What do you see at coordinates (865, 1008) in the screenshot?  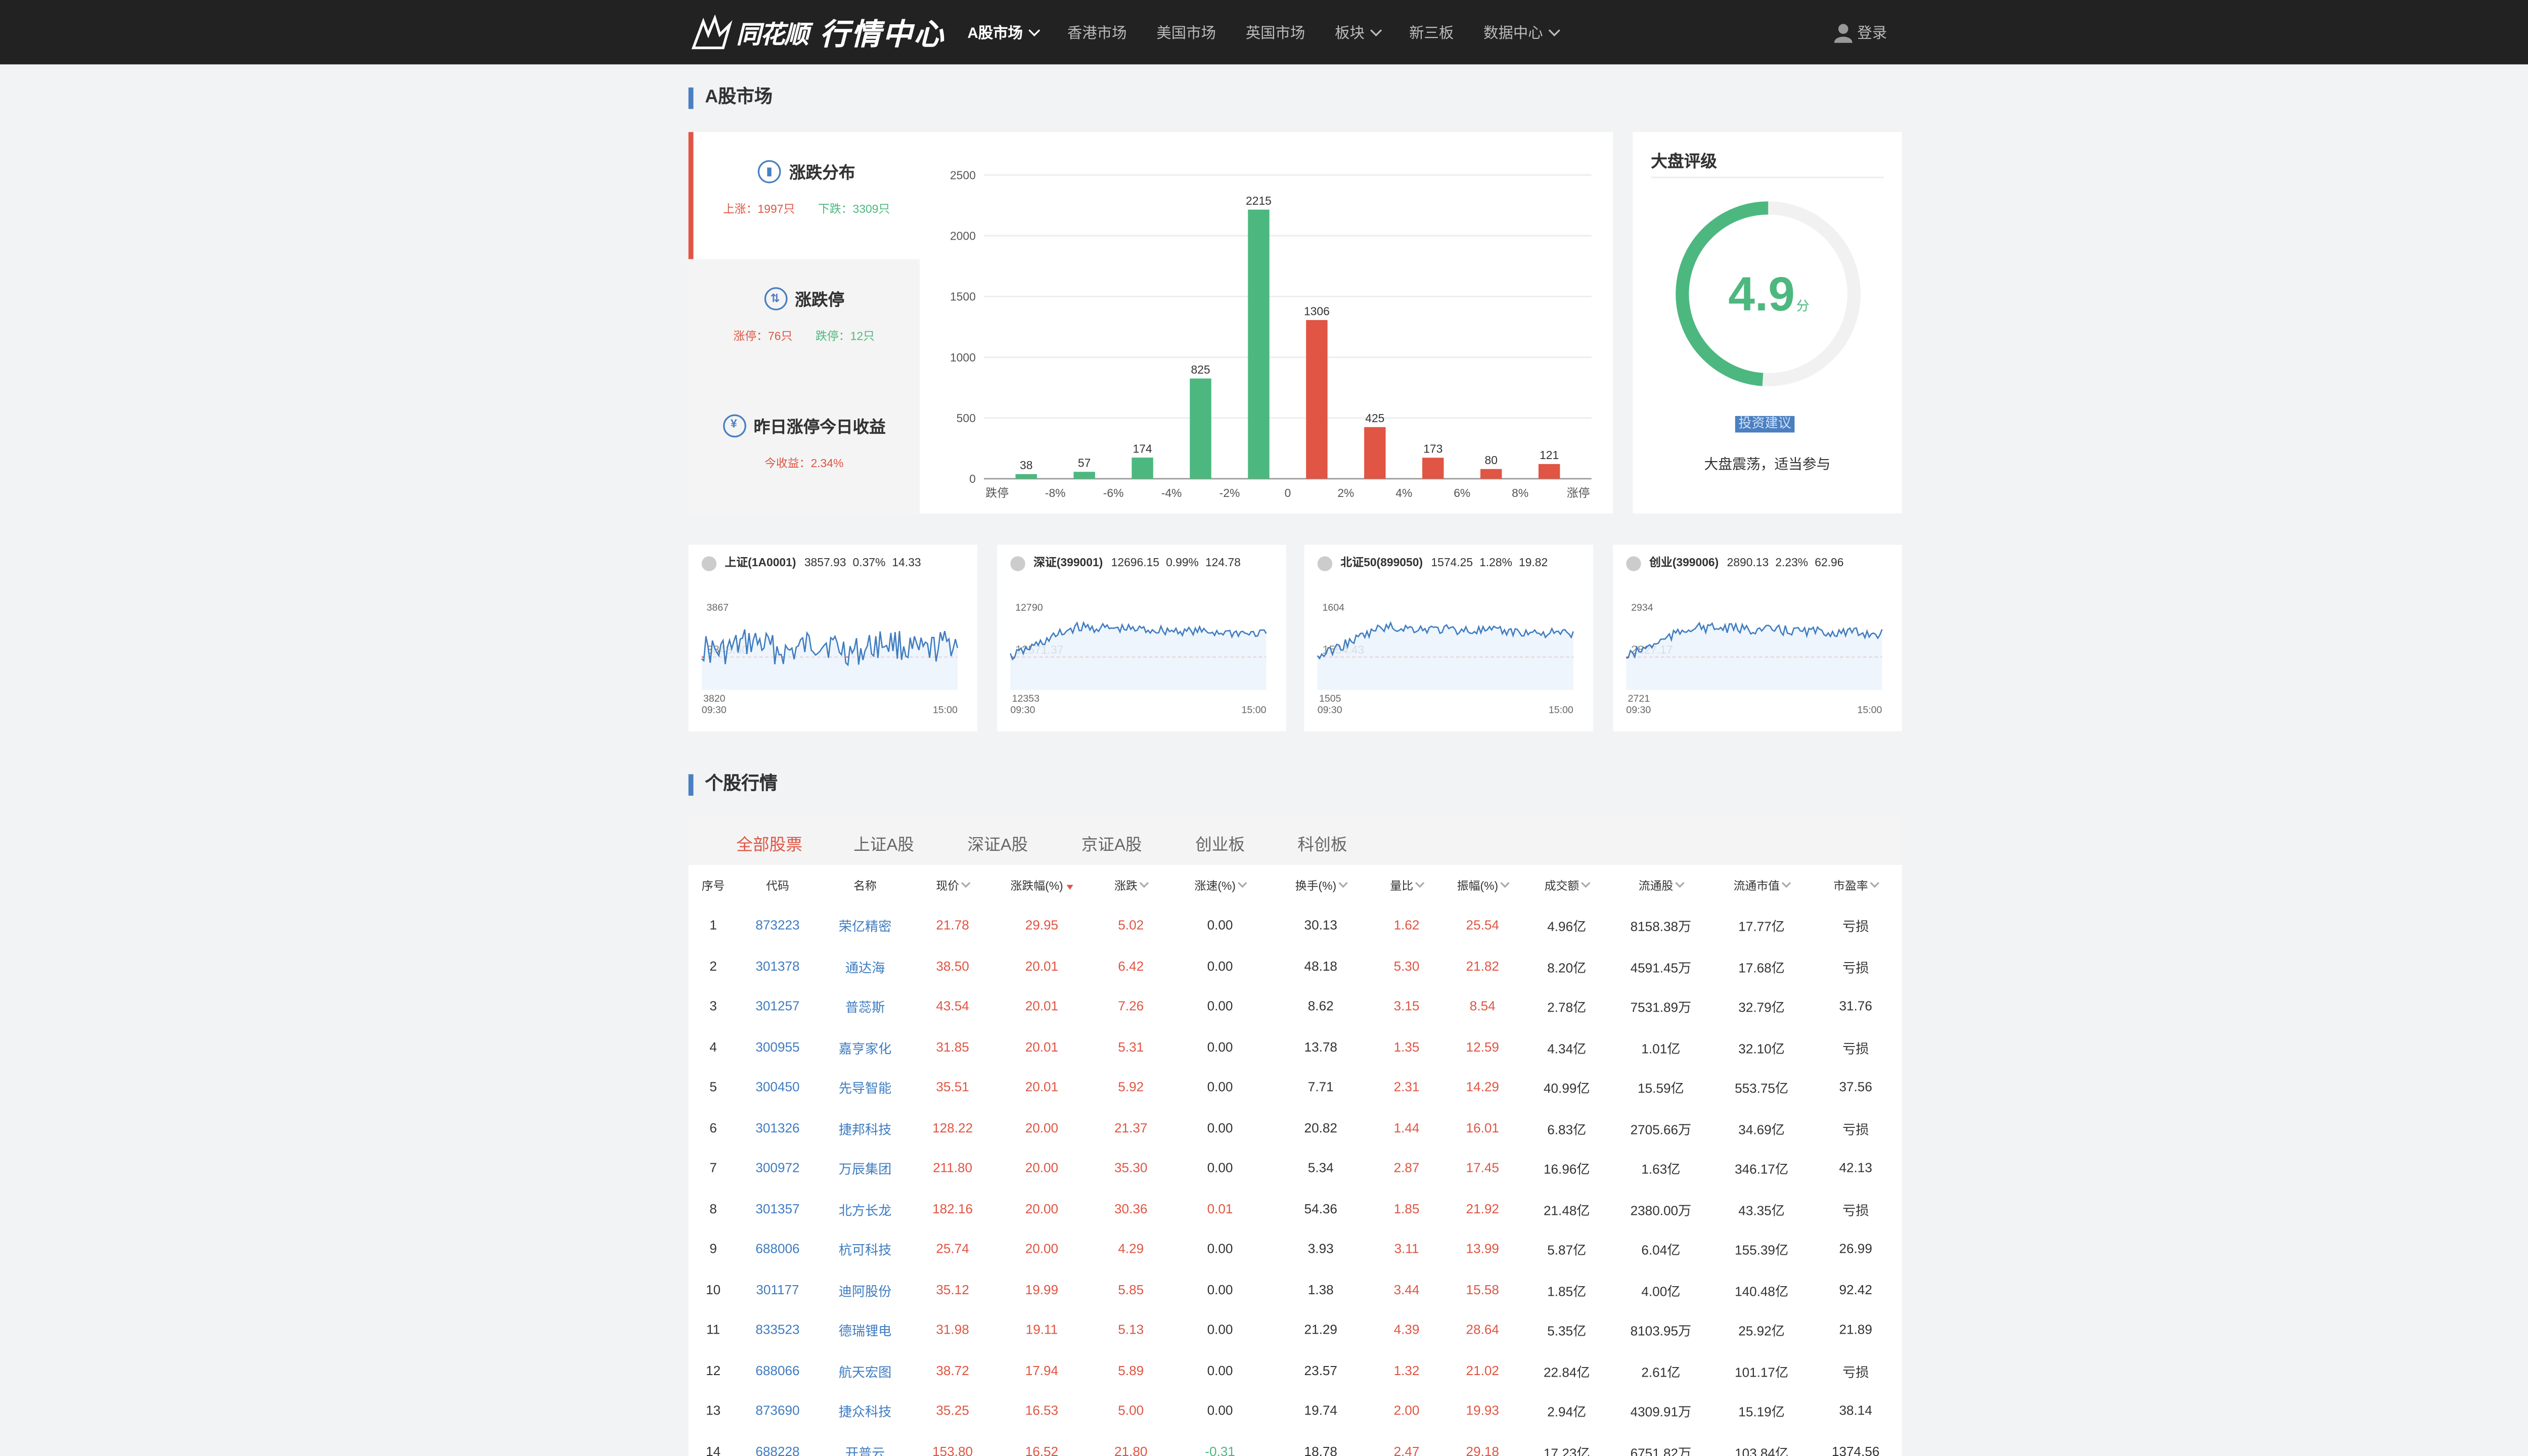 I see `cell-2: 普蕊斯` at bounding box center [865, 1008].